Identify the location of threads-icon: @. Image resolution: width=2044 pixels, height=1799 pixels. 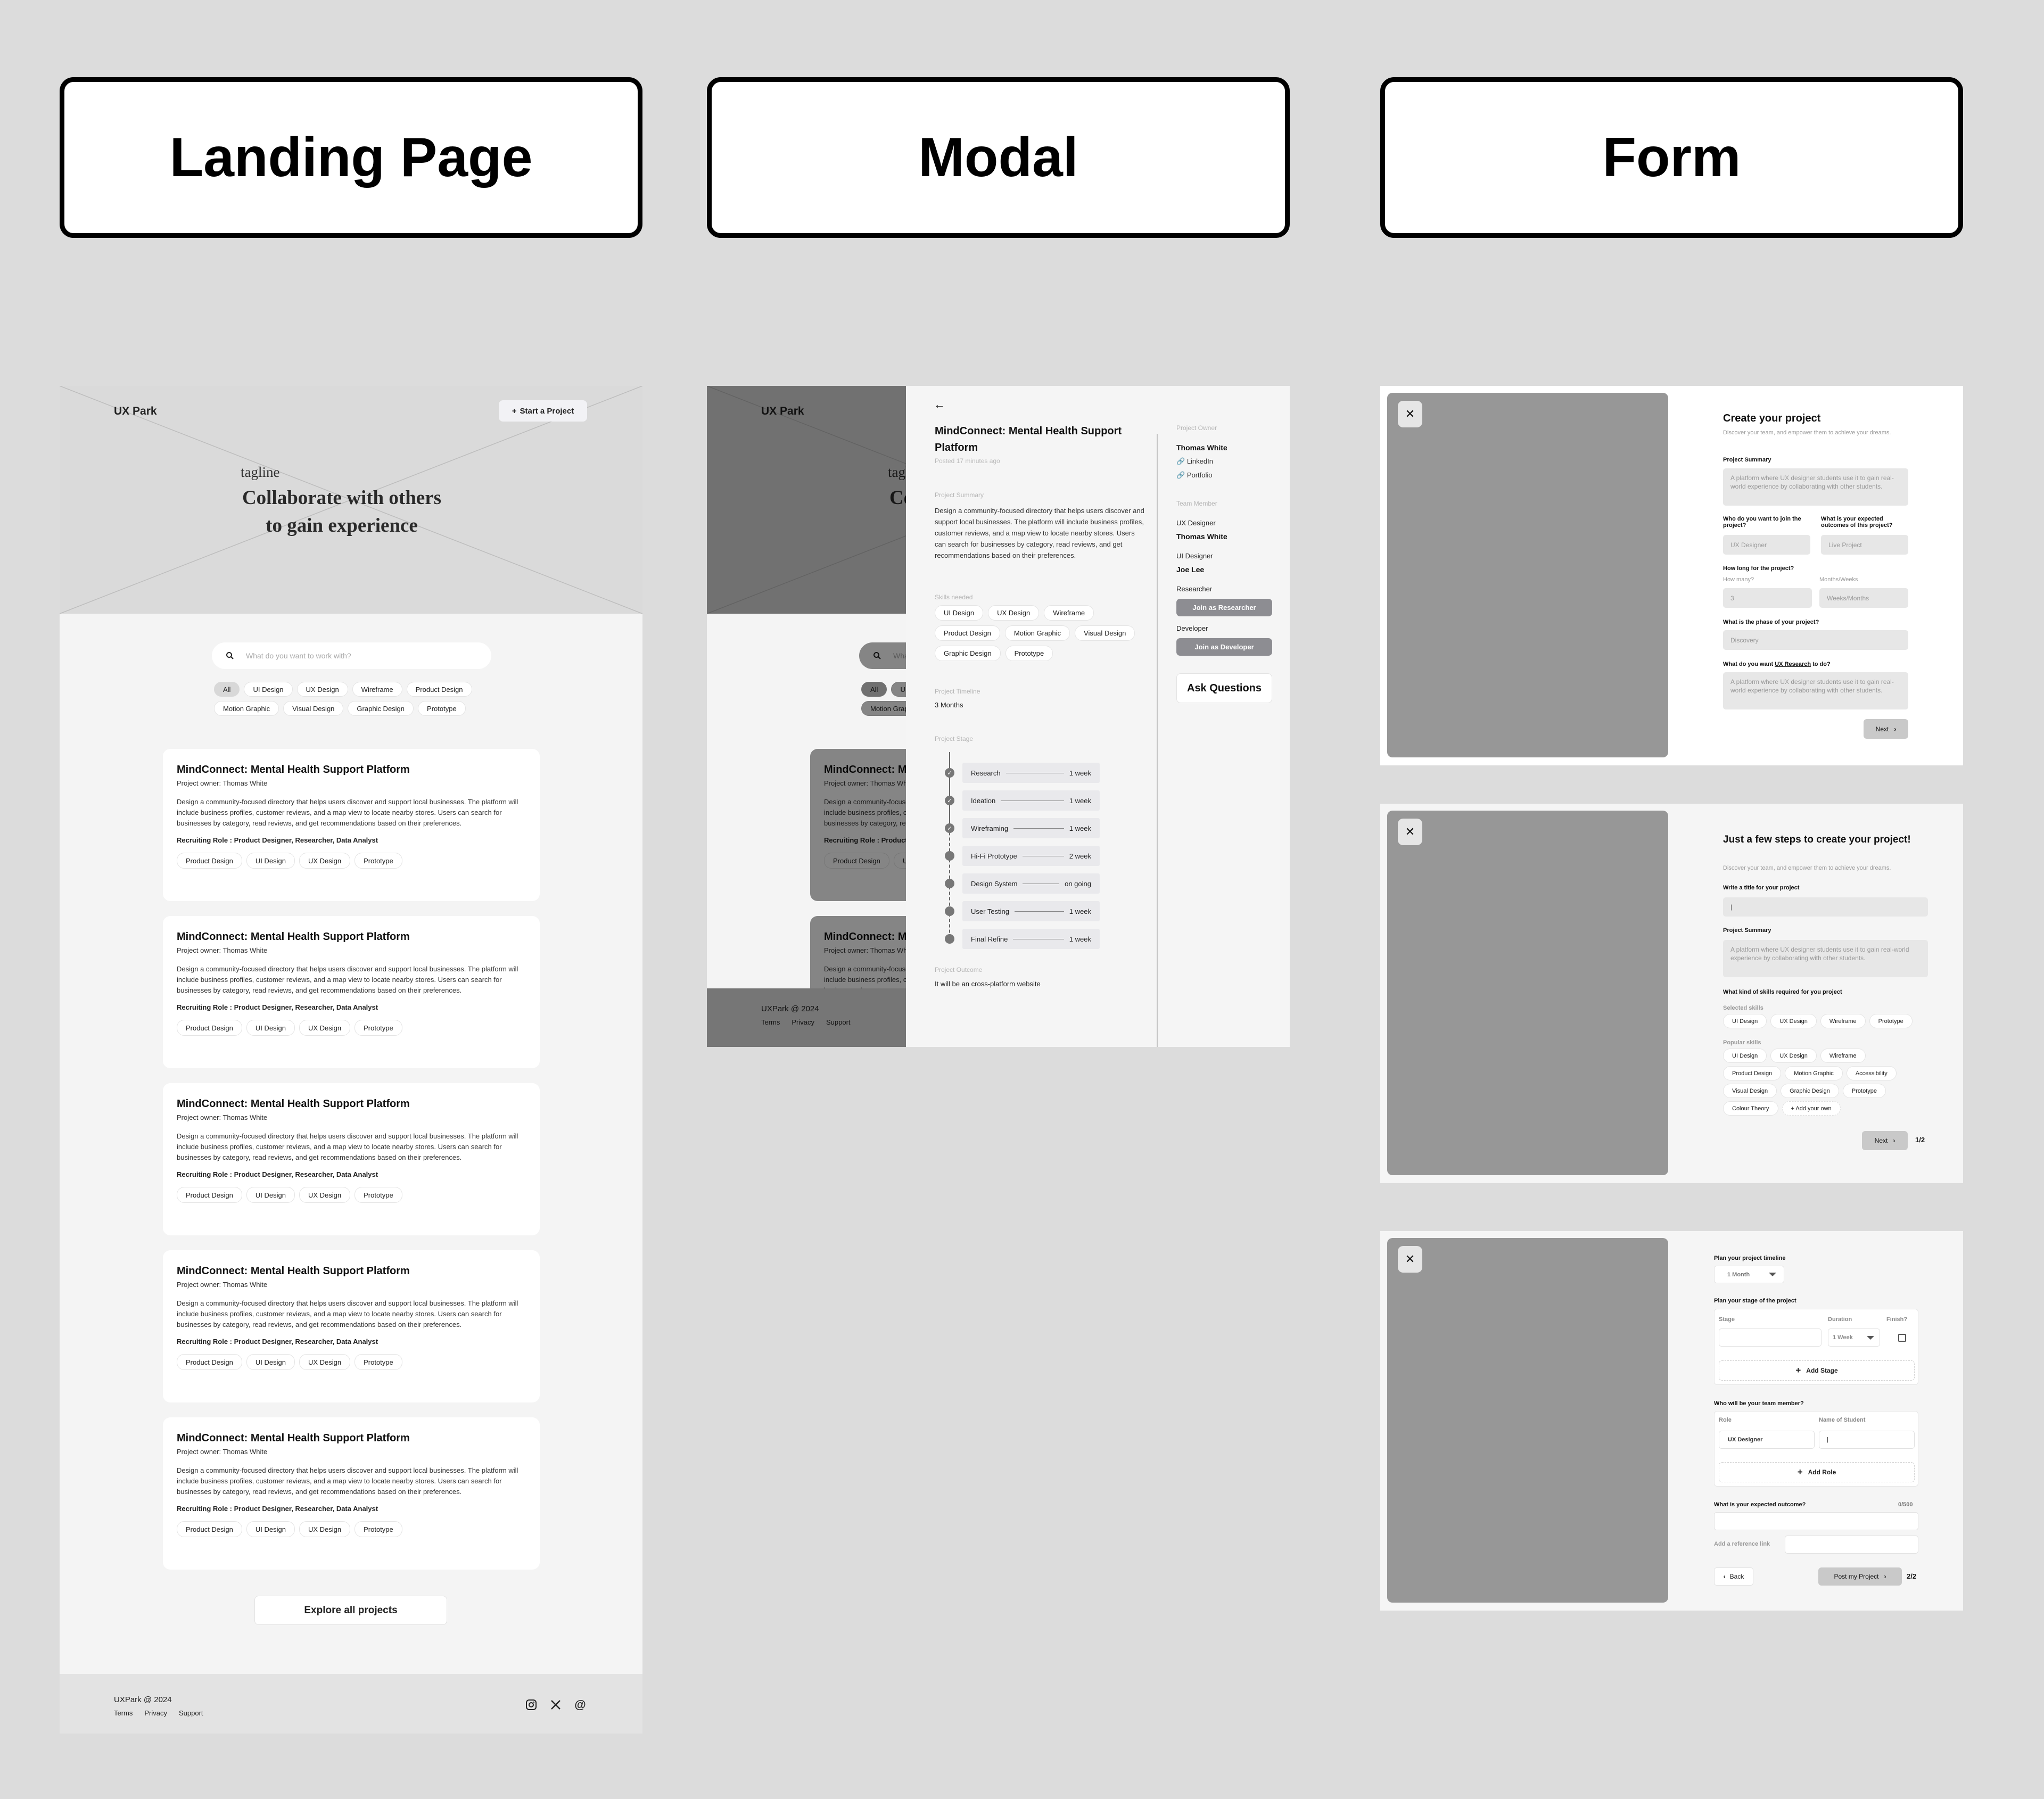
(580, 1704).